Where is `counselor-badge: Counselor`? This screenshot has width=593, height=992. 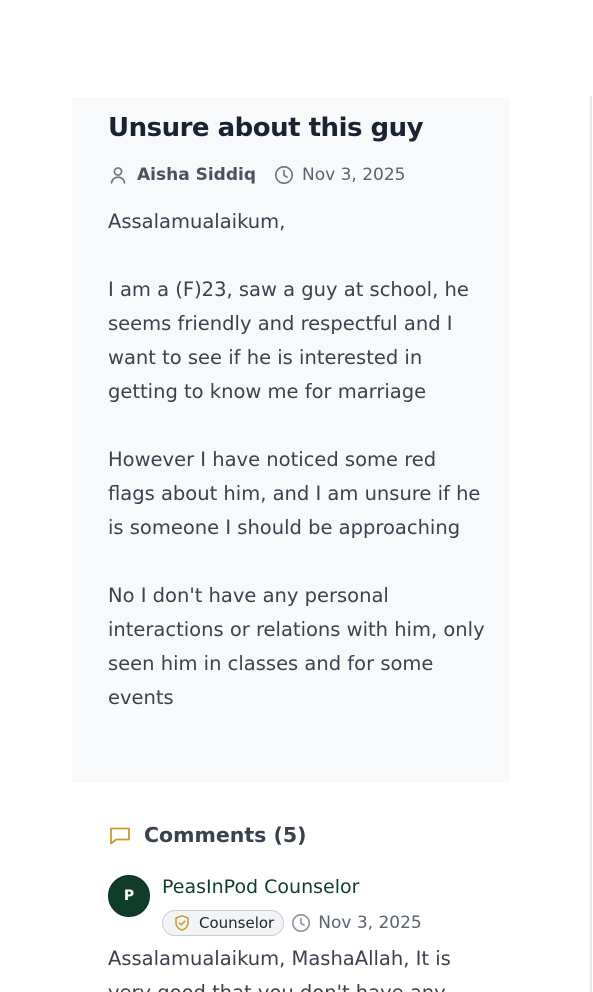
counselor-badge: Counselor is located at coordinates (223, 923).